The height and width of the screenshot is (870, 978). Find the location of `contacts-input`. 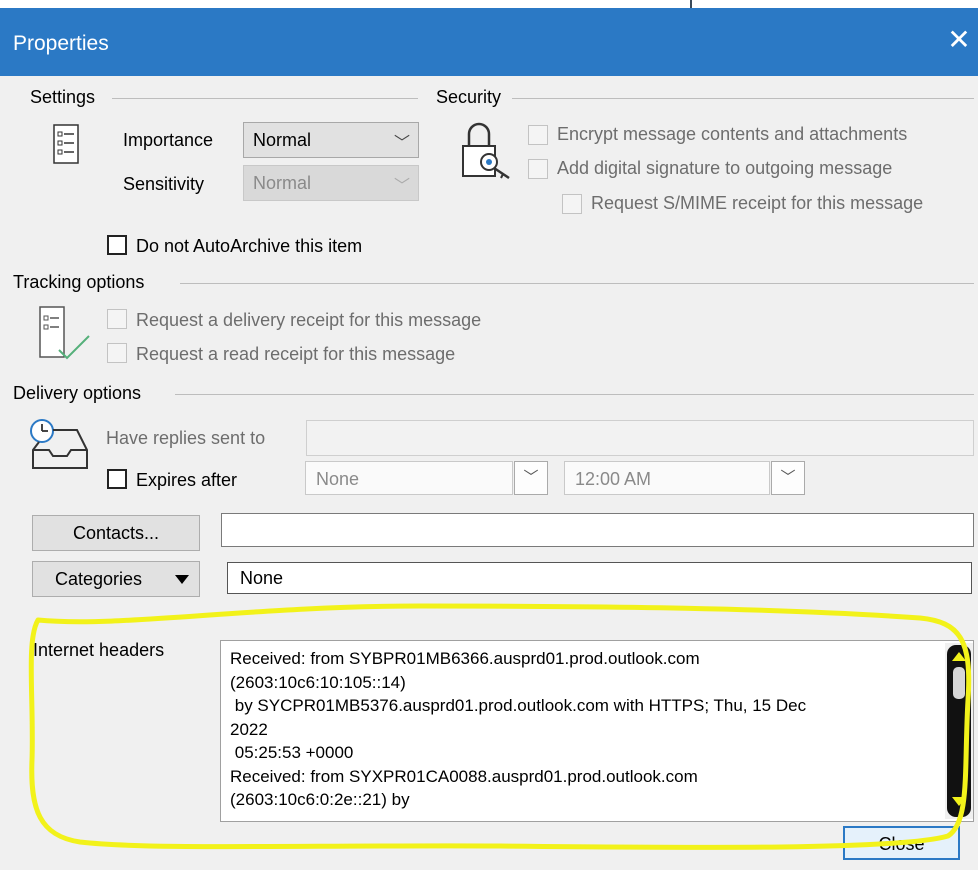

contacts-input is located at coordinates (597, 530).